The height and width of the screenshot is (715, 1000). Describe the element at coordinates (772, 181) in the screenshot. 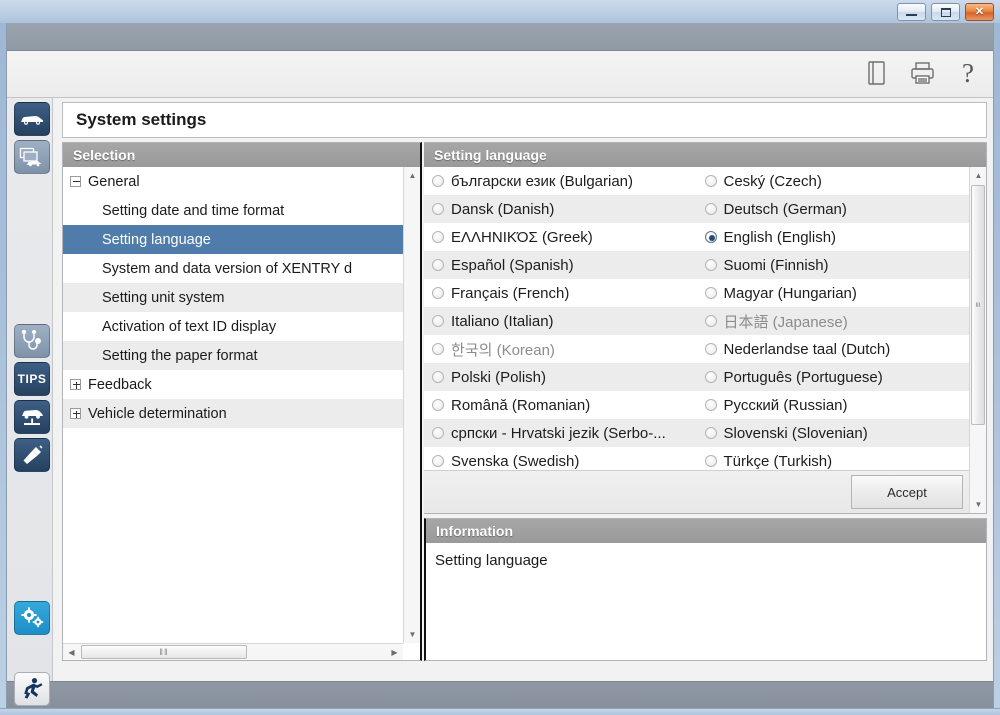

I see `language-option-label: Ceský (Czech)` at that location.